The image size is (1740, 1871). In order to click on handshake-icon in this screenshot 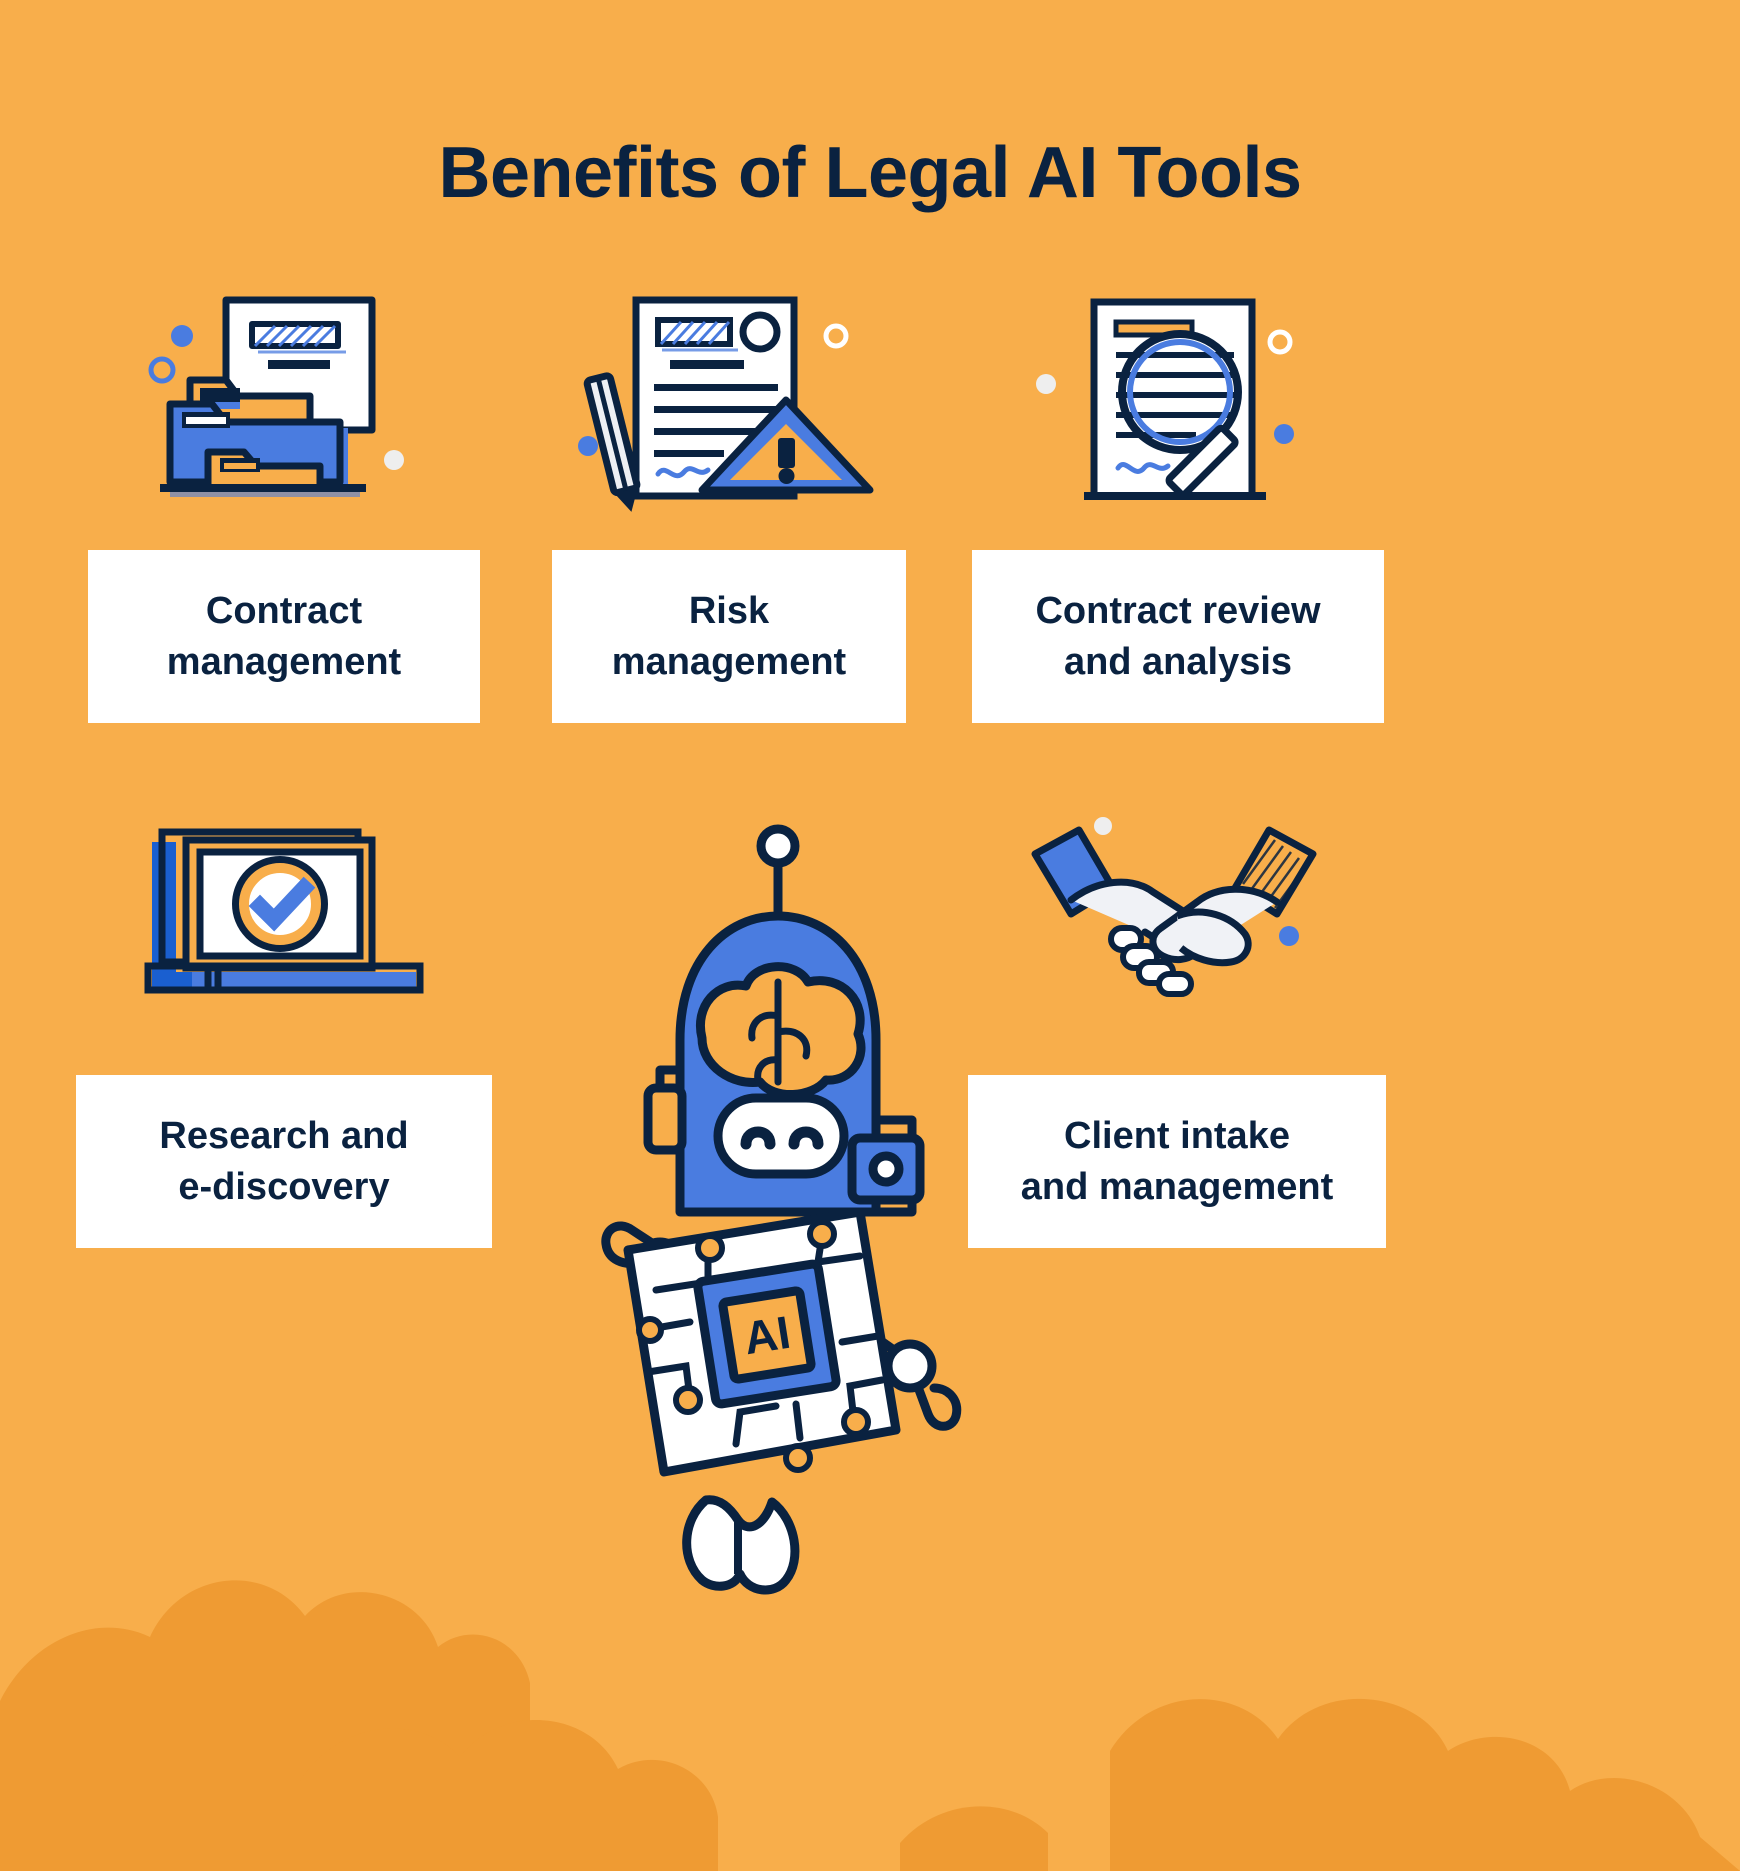, I will do `click(1174, 907)`.